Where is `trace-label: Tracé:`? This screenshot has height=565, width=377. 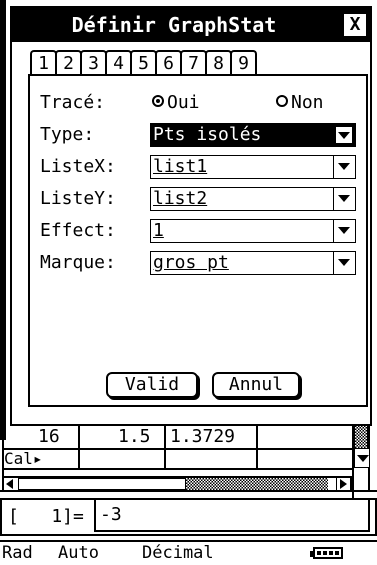
trace-label: Tracé: is located at coordinates (73, 102).